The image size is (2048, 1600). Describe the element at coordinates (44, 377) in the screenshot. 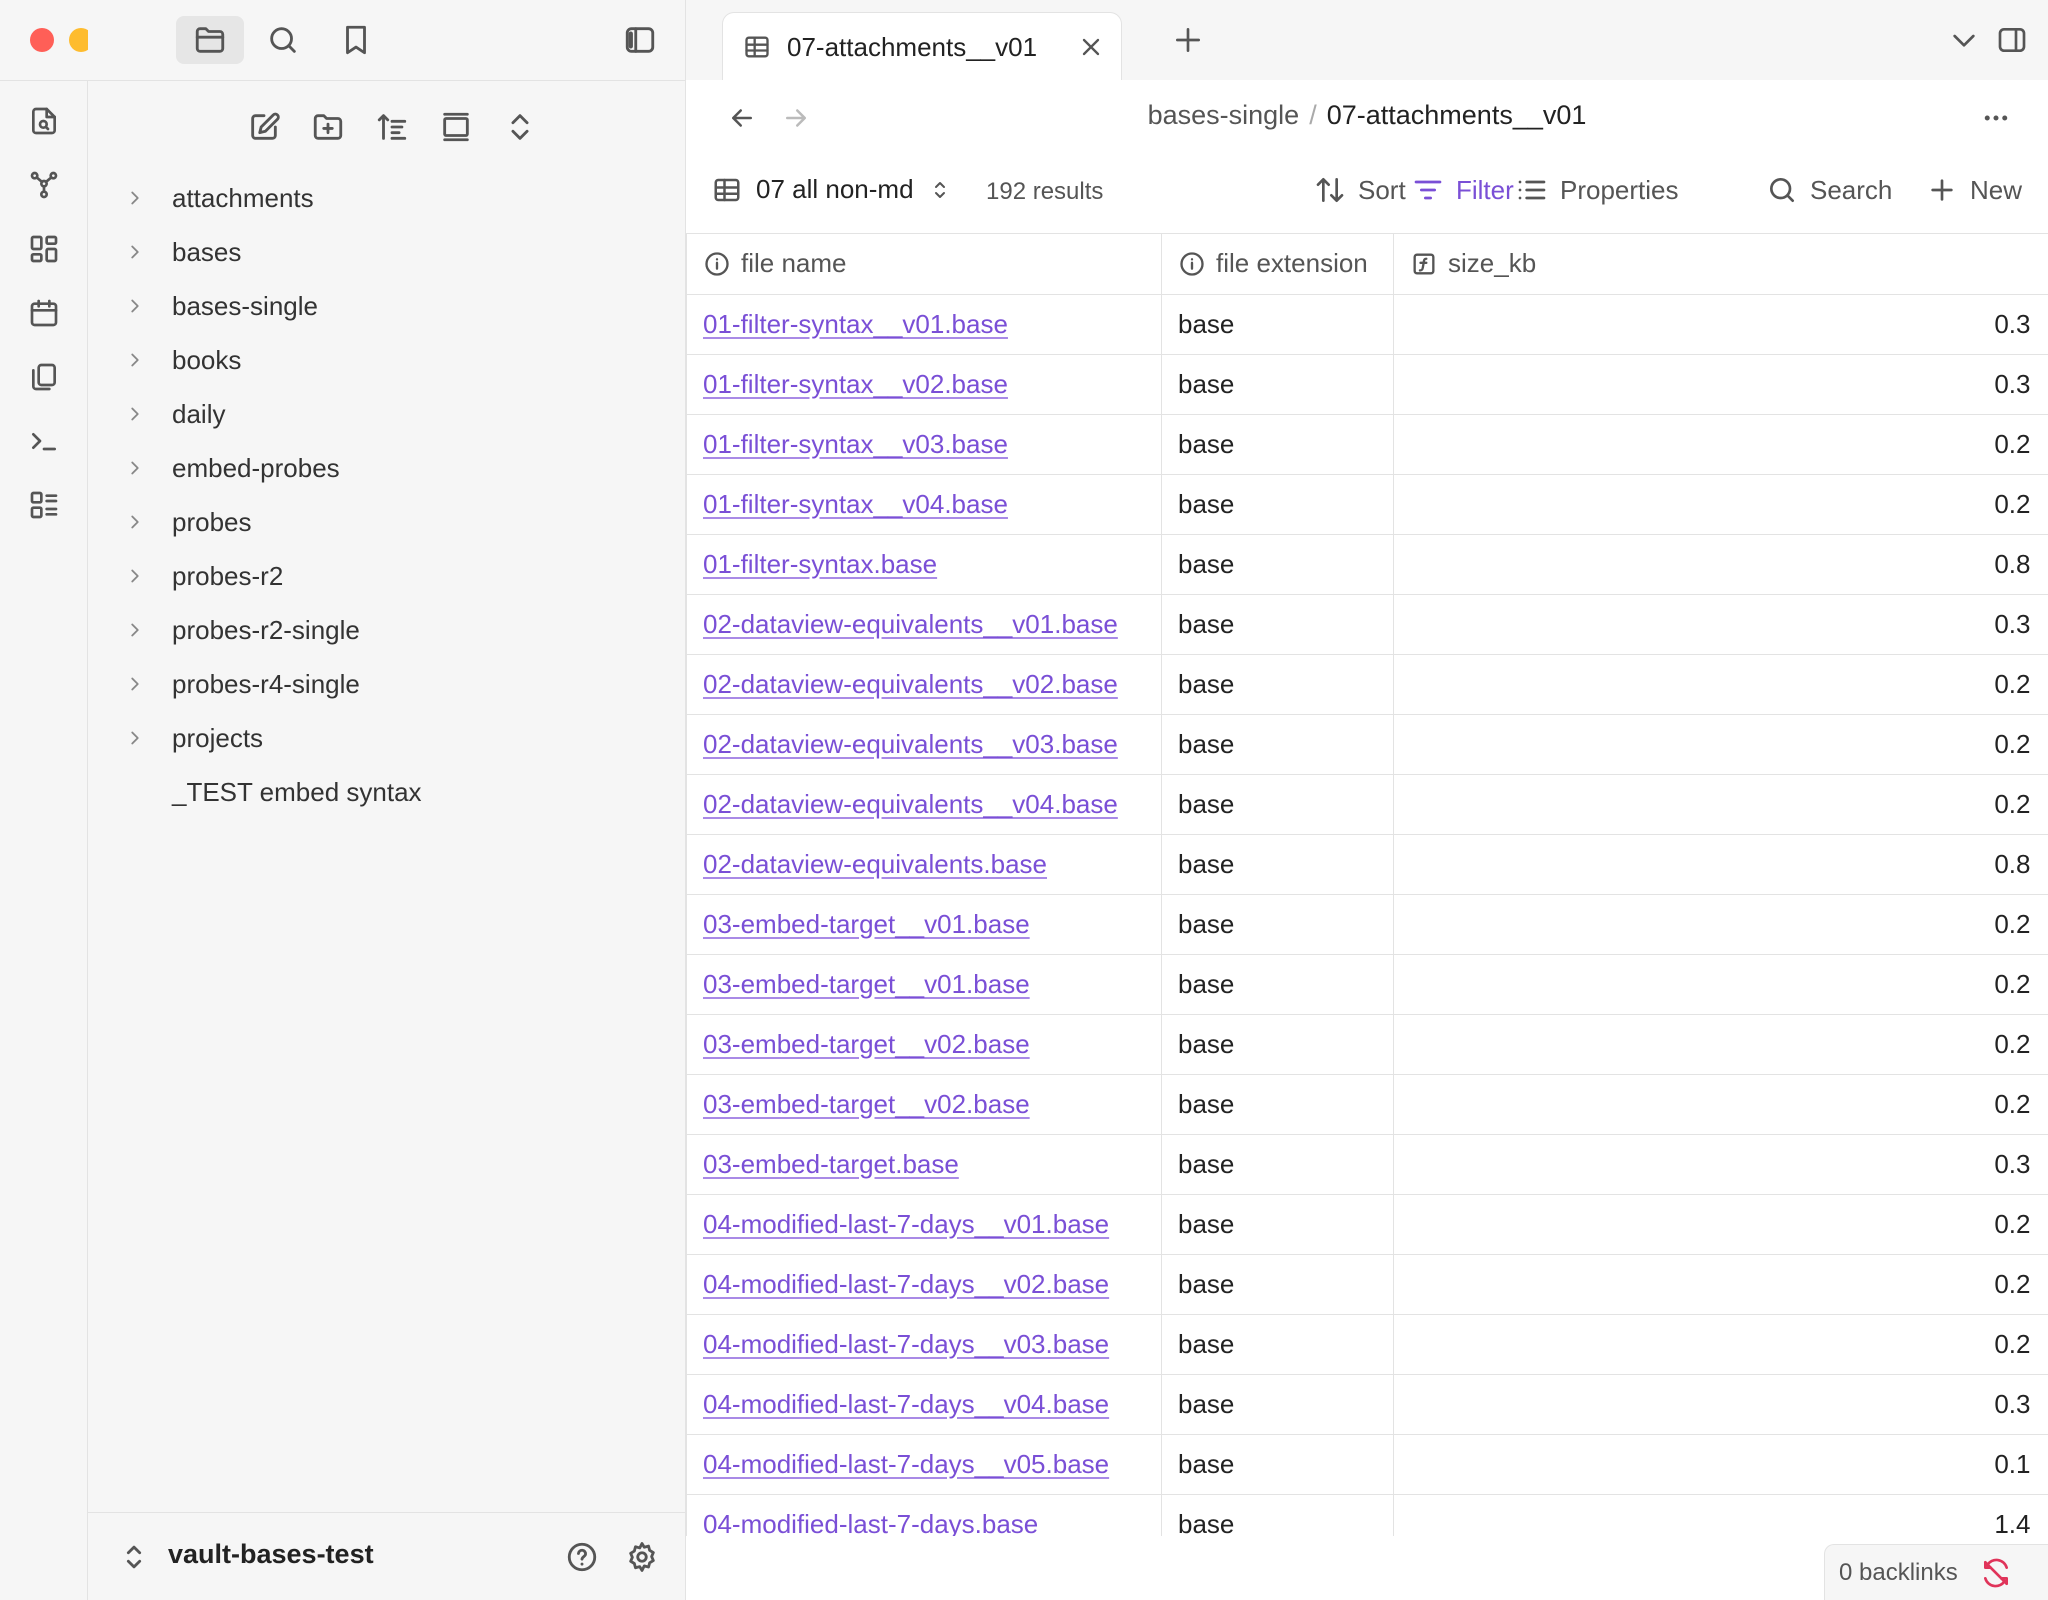

I see `templates-icon` at that location.